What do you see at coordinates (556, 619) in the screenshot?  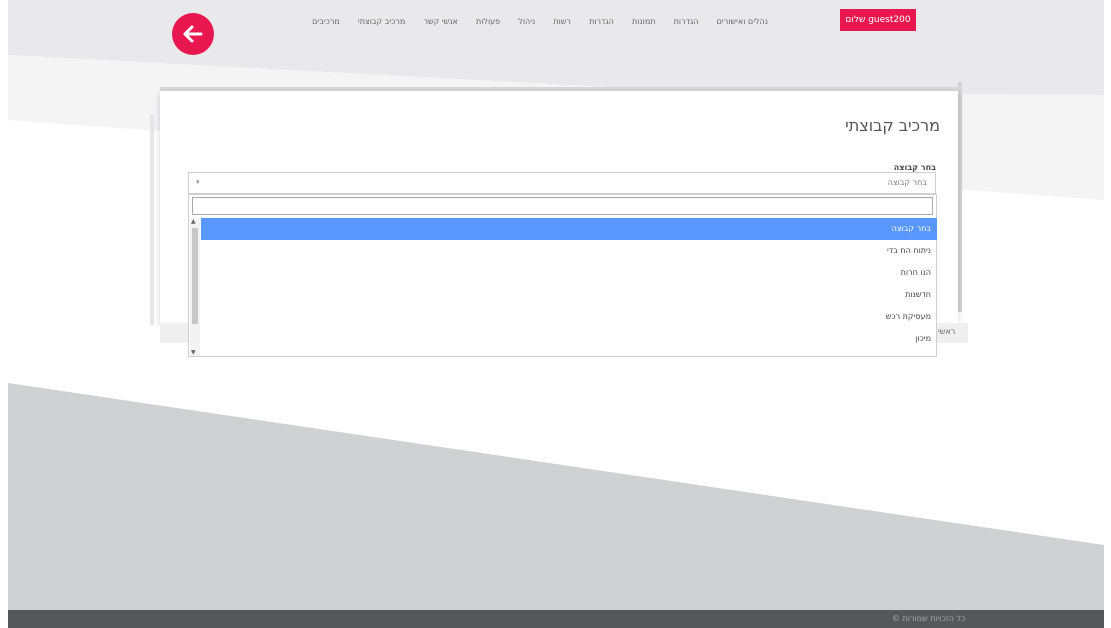 I see `page-footer: © כל הזכויות שמורות` at bounding box center [556, 619].